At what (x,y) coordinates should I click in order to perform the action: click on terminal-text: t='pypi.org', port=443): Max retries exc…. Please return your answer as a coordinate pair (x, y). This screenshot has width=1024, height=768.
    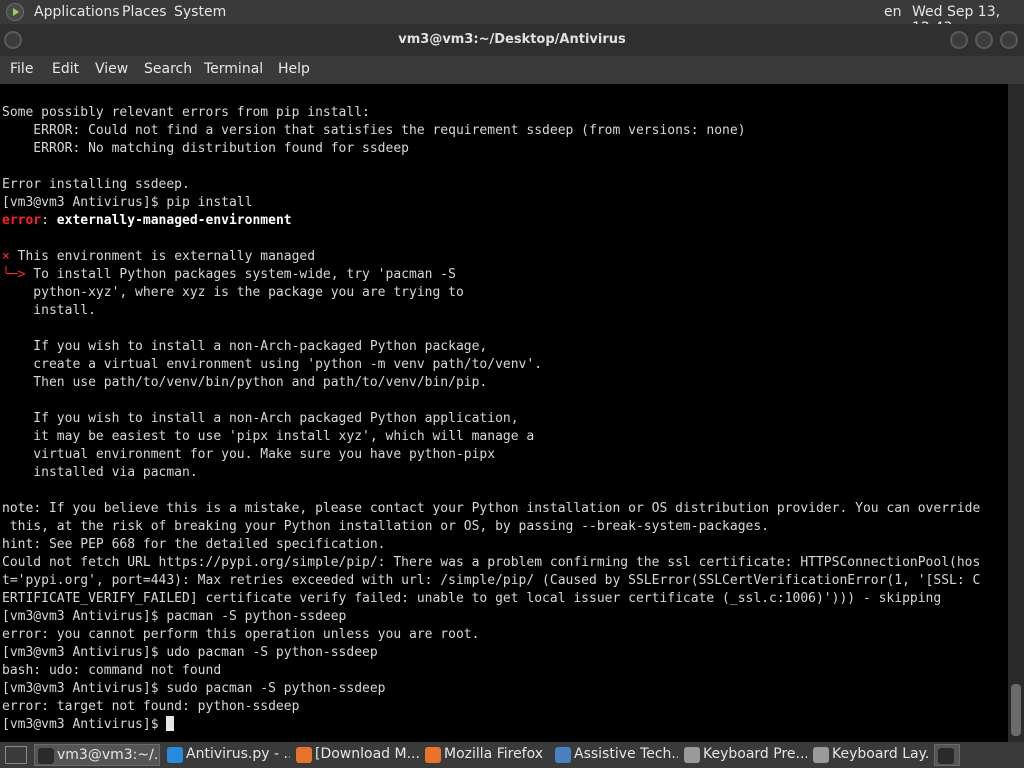
    Looking at the image, I should click on (491, 580).